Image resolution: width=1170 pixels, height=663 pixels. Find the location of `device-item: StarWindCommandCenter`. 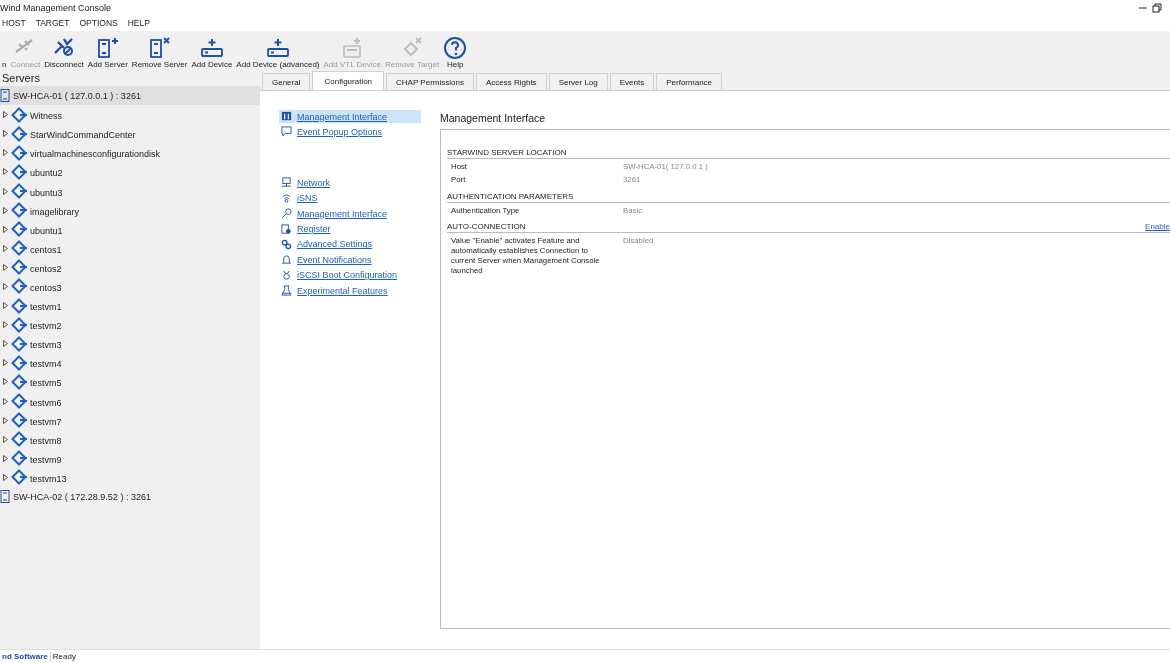

device-item: StarWindCommandCenter is located at coordinates (130, 134).